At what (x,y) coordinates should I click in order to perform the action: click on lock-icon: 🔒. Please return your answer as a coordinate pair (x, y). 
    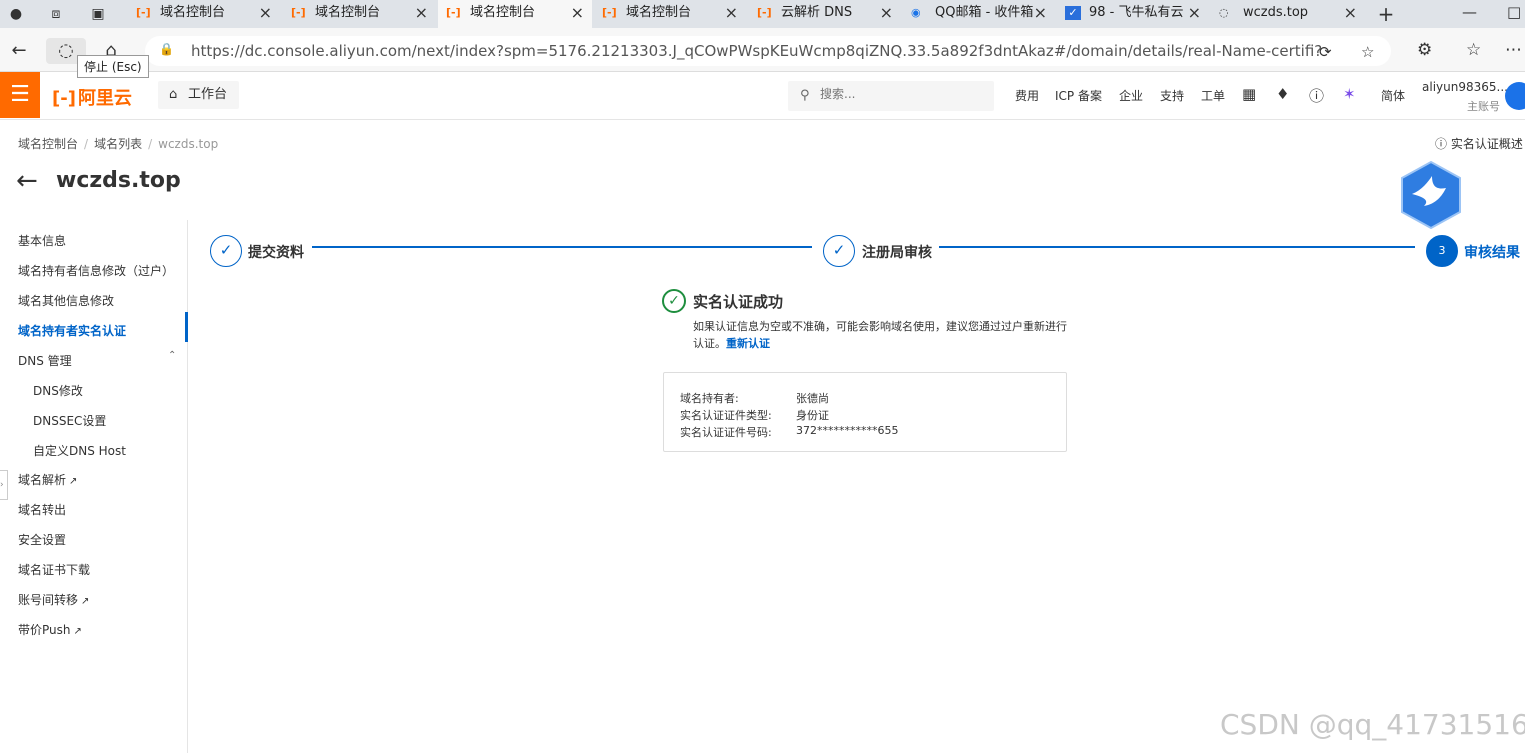
    Looking at the image, I should click on (167, 50).